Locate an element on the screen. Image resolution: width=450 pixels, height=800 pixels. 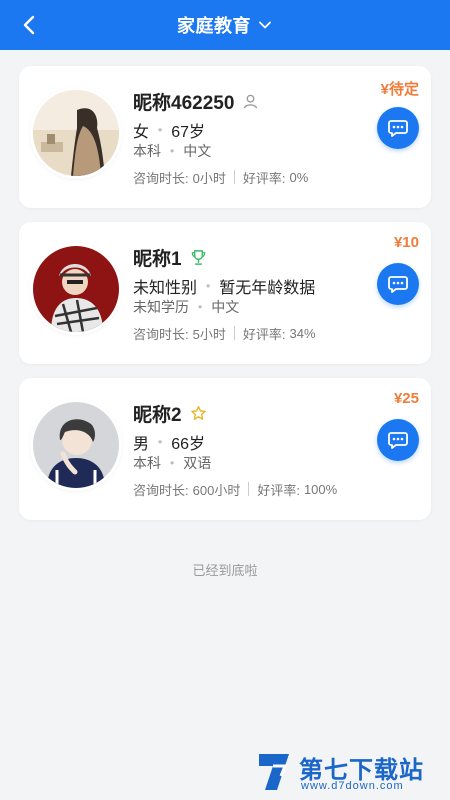
rating-value: 34% is located at coordinates (302, 333).